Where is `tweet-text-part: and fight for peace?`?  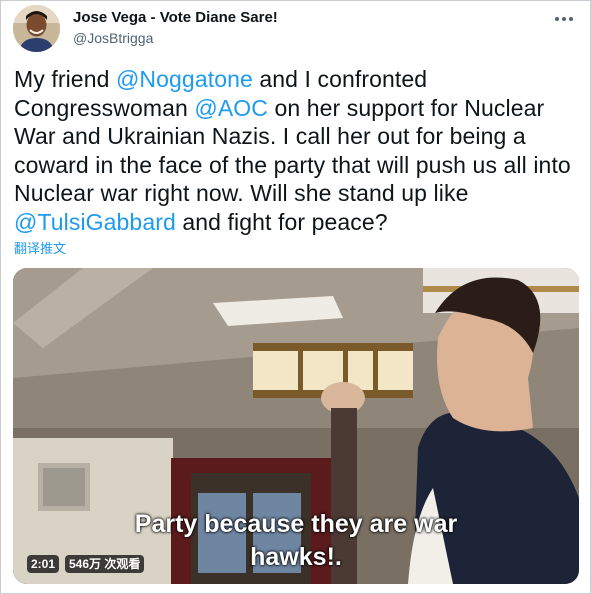 tweet-text-part: and fight for peace? is located at coordinates (281, 221).